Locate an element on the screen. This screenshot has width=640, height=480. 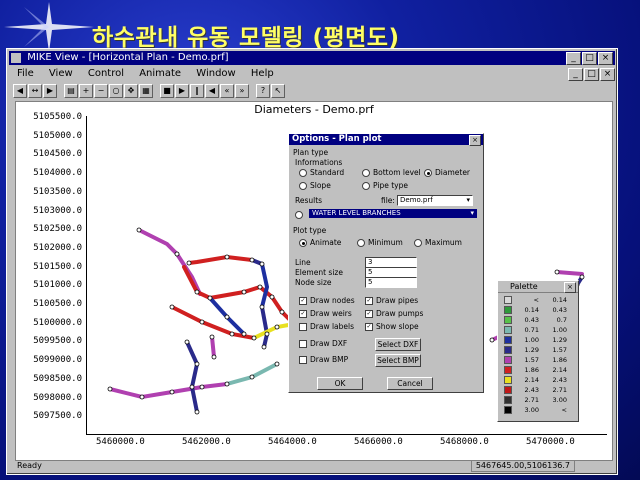
radio-standard: Standard is located at coordinates (321, 172).